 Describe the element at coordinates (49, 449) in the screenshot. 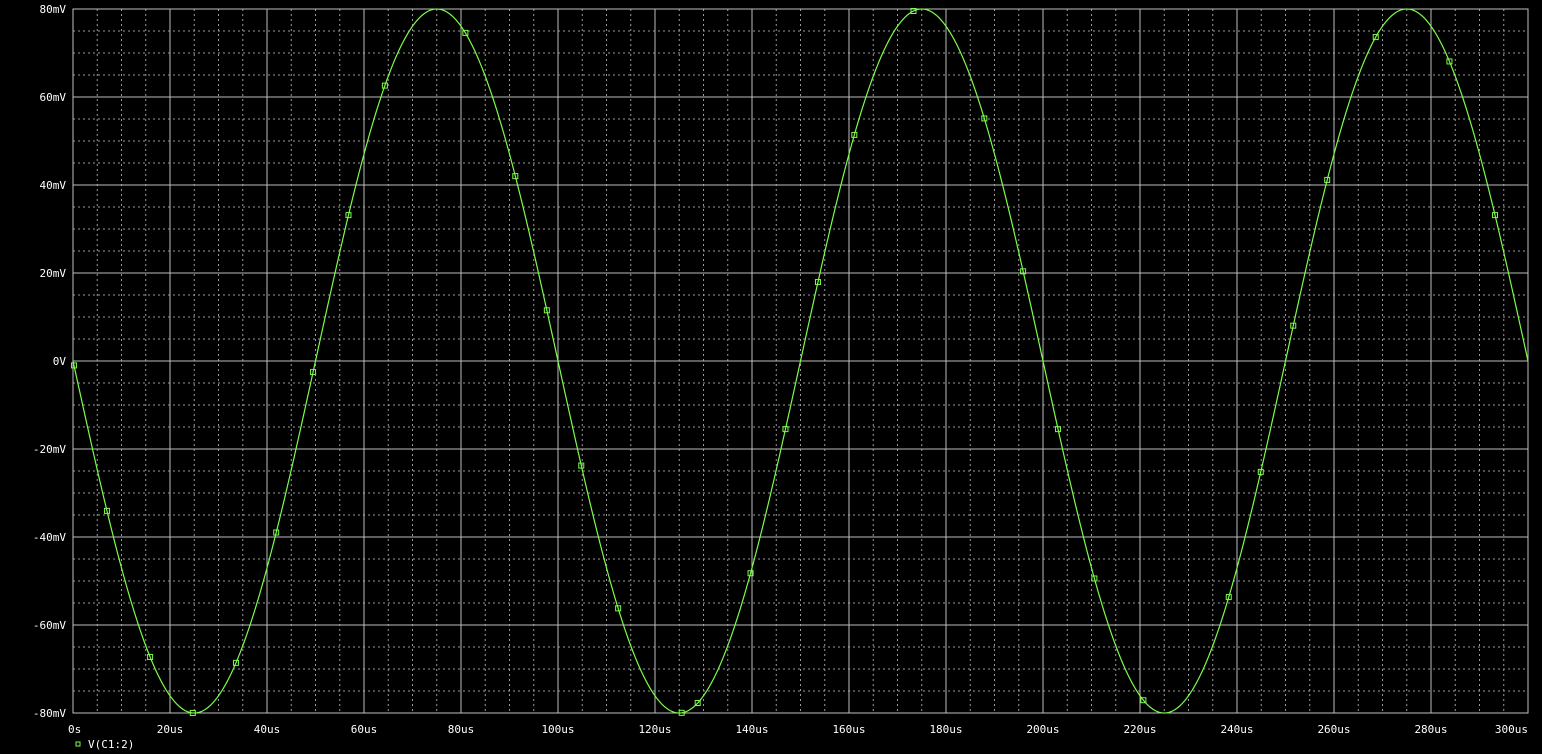

I see `y-tick-label: -20mV` at that location.